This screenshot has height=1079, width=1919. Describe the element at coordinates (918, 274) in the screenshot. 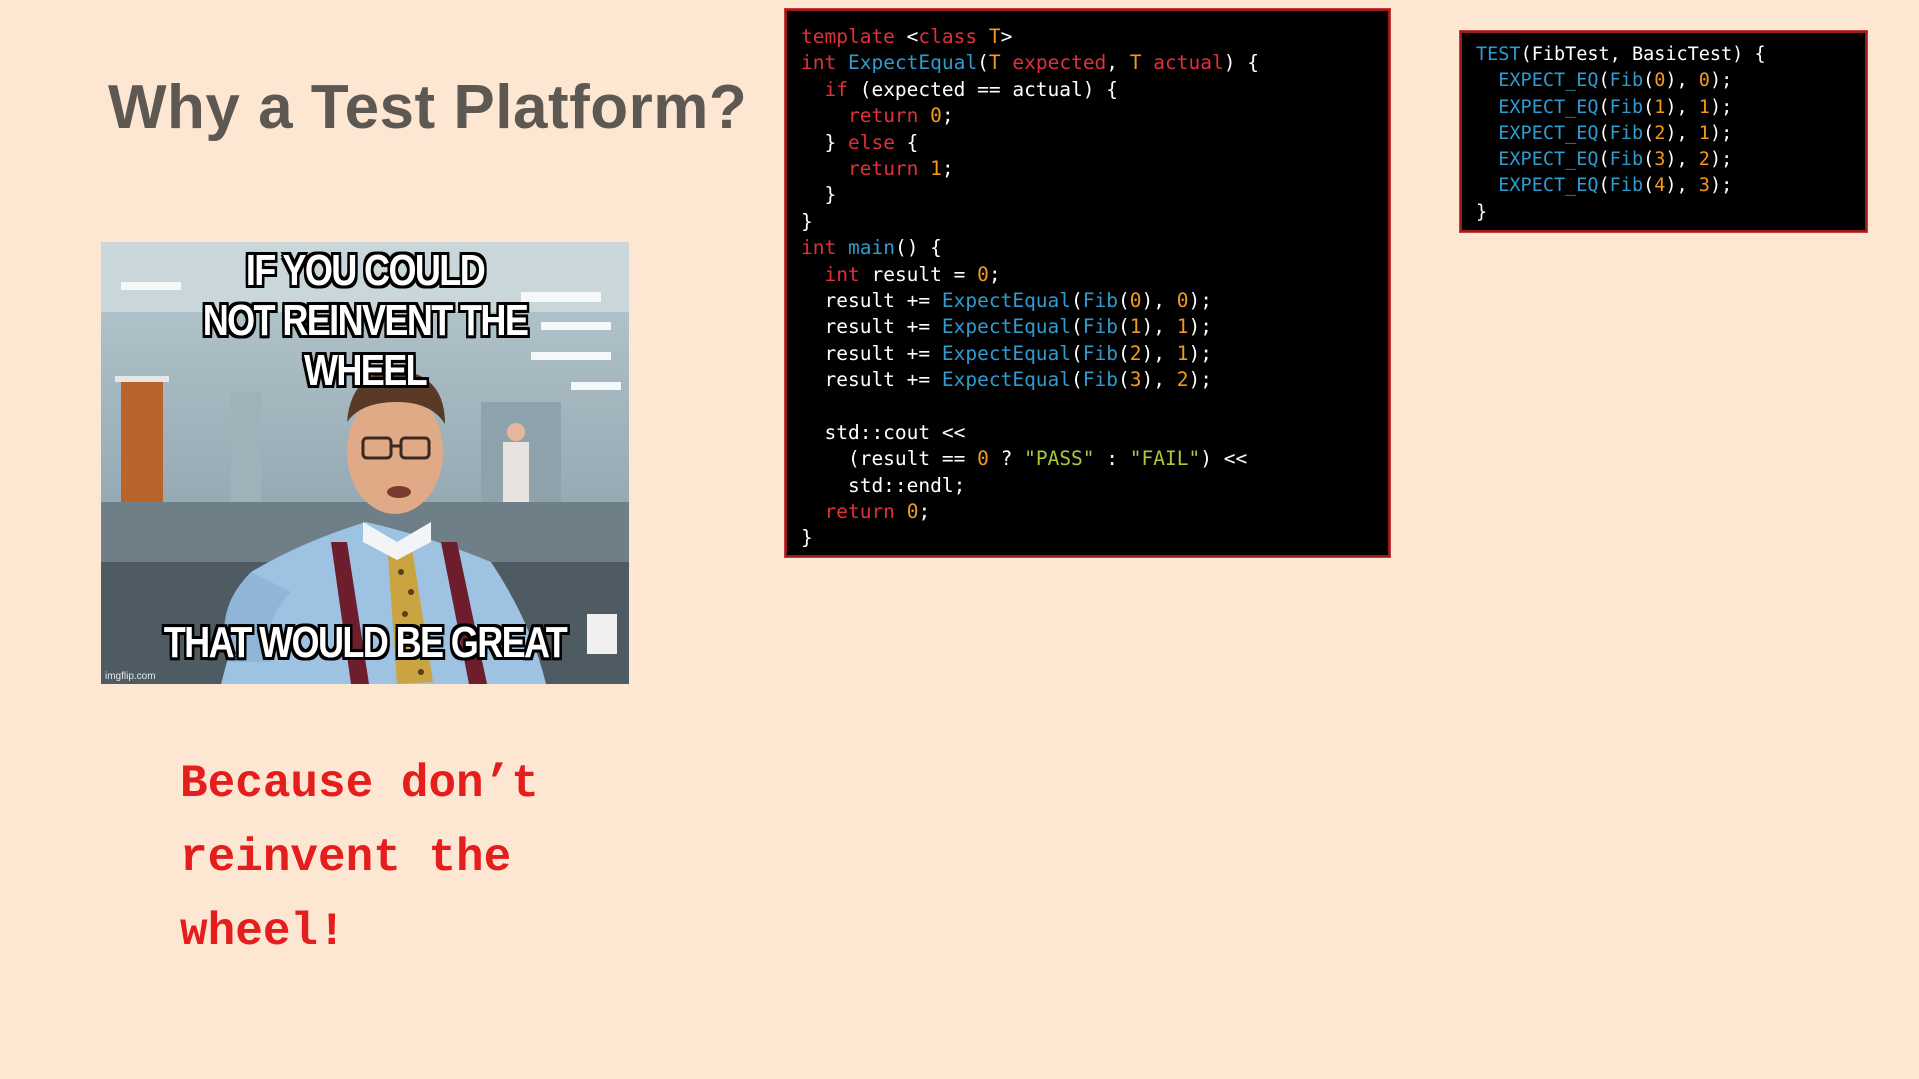

I see `code-token: result =` at that location.